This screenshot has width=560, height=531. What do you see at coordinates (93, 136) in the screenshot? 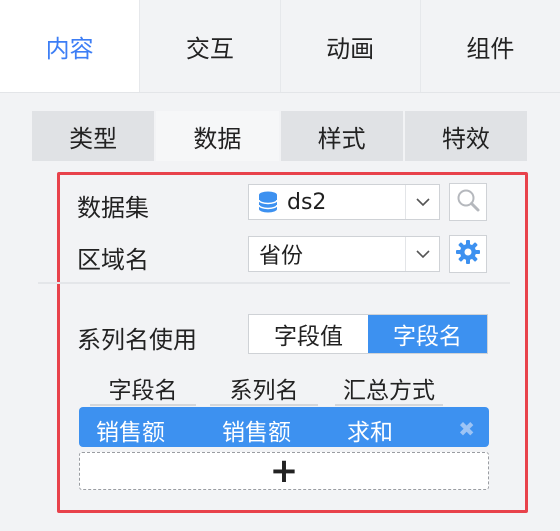
I see `subtab-type: 类型` at bounding box center [93, 136].